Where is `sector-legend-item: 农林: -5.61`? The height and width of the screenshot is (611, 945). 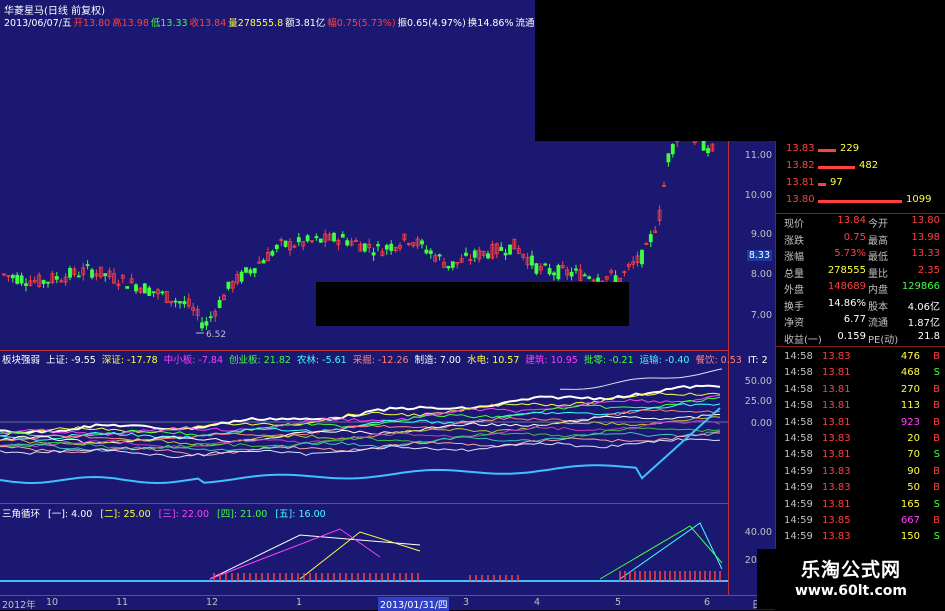
sector-legend-item: 农林: -5.61 is located at coordinates (321, 360).